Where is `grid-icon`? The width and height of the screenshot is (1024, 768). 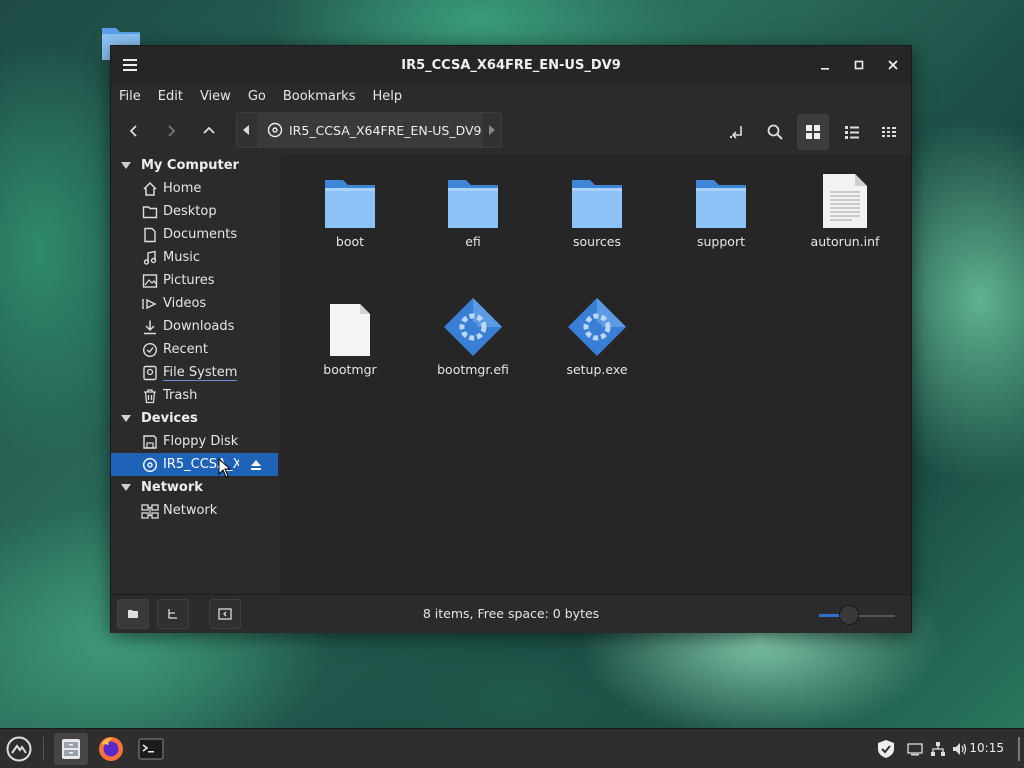
grid-icon is located at coordinates (813, 132).